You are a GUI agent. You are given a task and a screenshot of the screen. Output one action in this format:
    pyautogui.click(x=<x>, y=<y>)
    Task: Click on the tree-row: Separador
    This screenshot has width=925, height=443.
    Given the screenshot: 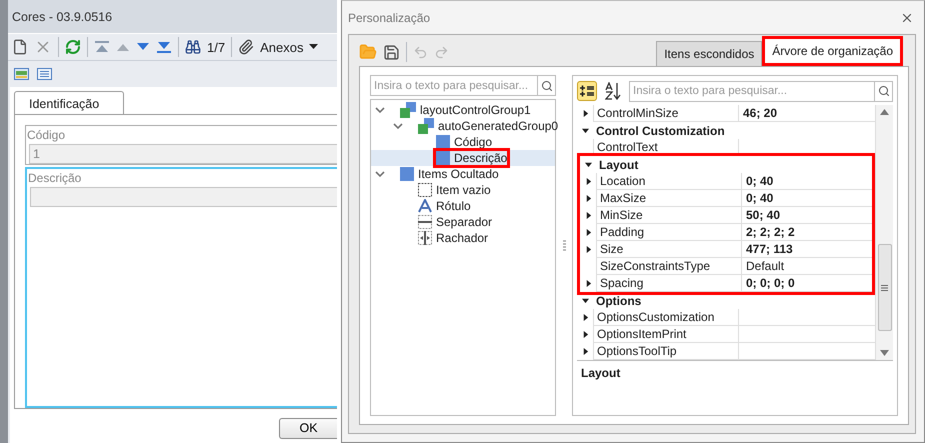 What is the action you would take?
    pyautogui.click(x=463, y=222)
    